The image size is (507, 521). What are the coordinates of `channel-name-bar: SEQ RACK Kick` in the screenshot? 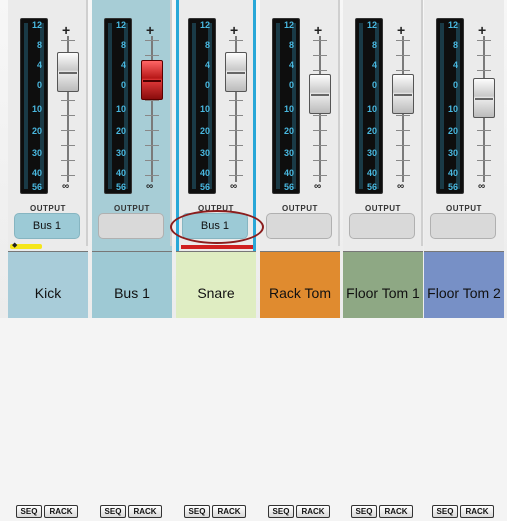 It's located at (48, 384).